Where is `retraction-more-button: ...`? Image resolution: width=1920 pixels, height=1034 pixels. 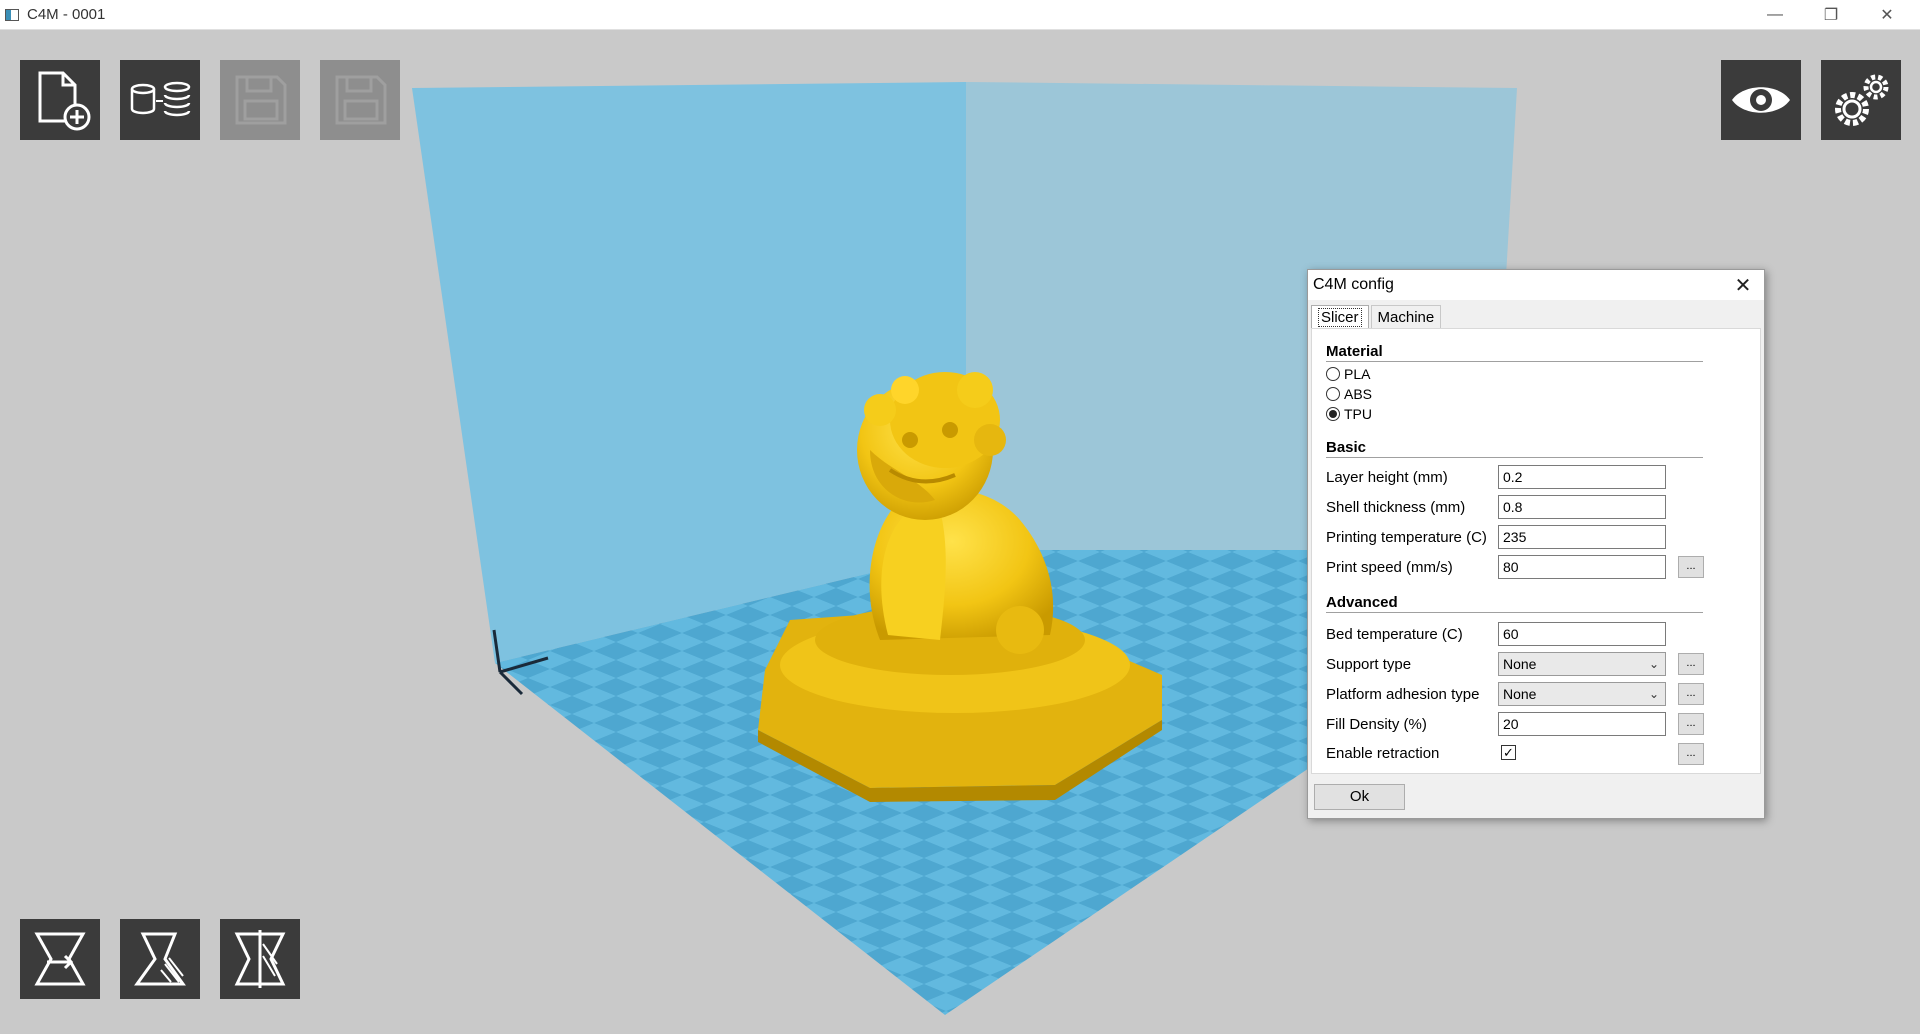 retraction-more-button: ... is located at coordinates (1691, 754).